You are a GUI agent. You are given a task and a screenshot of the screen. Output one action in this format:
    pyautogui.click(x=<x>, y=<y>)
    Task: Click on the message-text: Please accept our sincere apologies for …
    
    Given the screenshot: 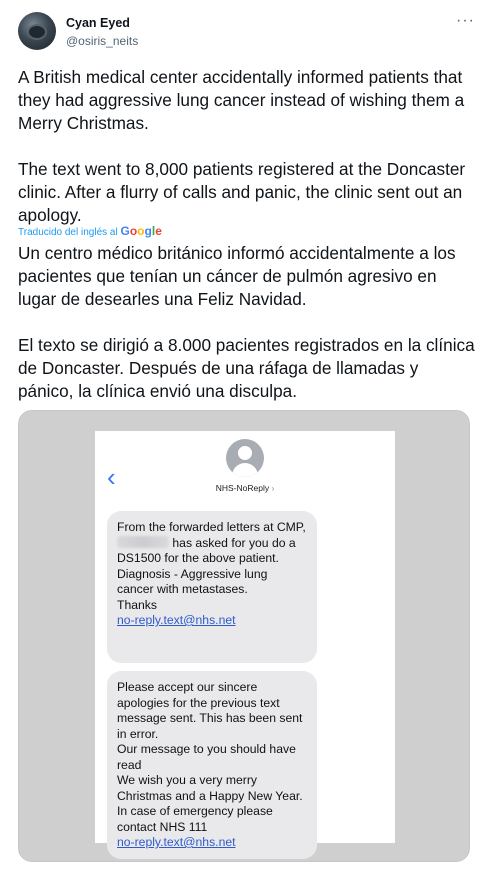 What is the action you would take?
    pyautogui.click(x=210, y=757)
    